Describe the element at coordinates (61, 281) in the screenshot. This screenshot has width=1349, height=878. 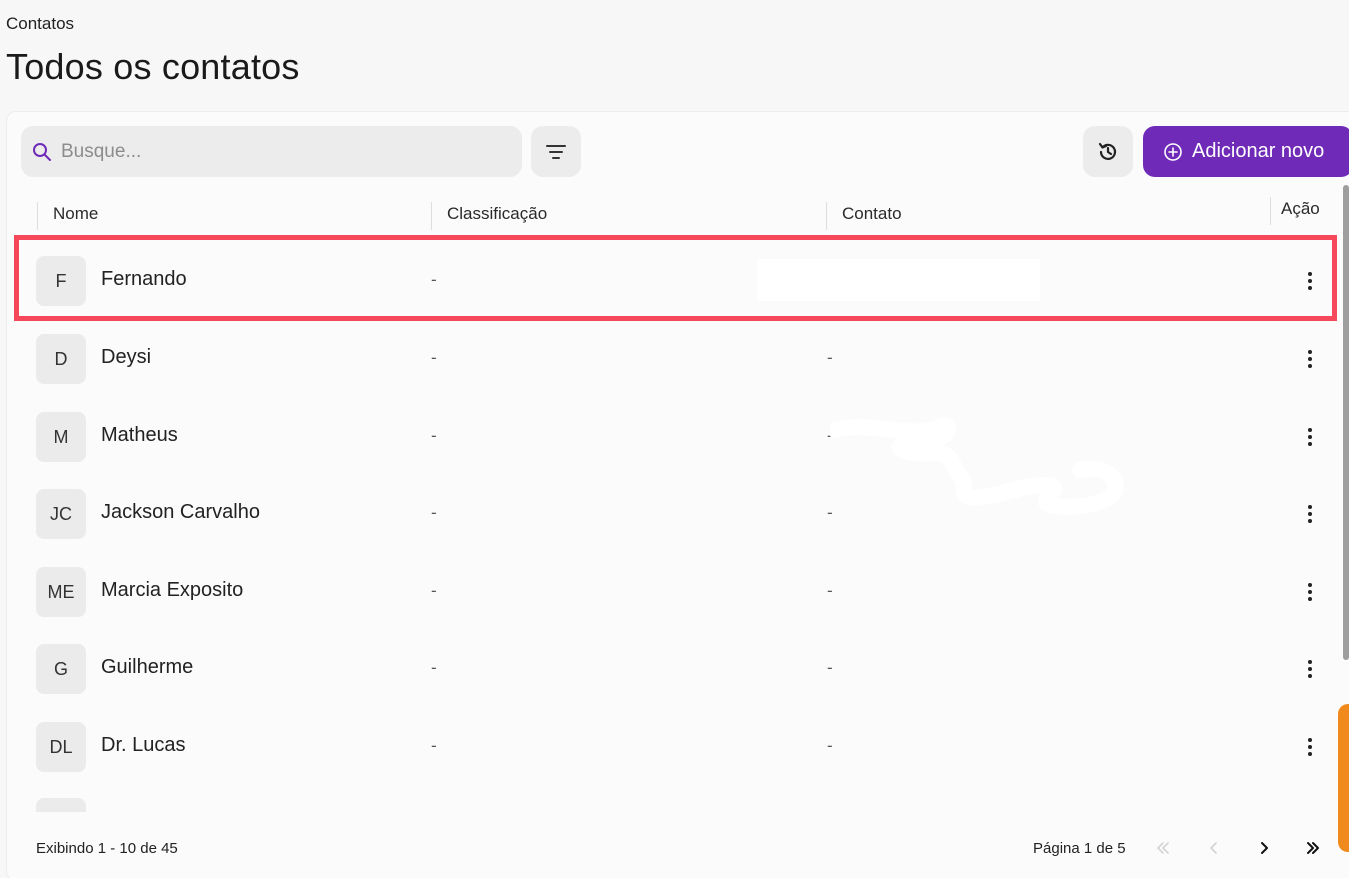
I see `avatar: F` at that location.